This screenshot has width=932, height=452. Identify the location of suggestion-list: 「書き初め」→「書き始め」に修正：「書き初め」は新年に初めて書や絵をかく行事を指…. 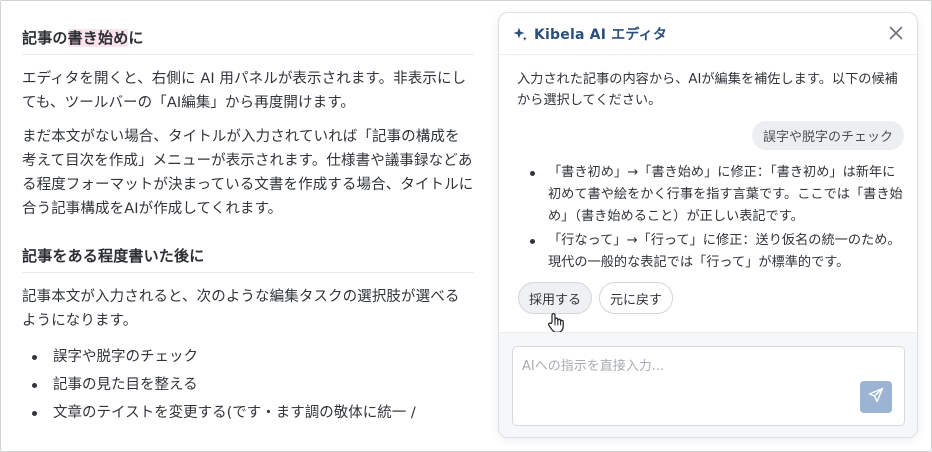
(715, 219).